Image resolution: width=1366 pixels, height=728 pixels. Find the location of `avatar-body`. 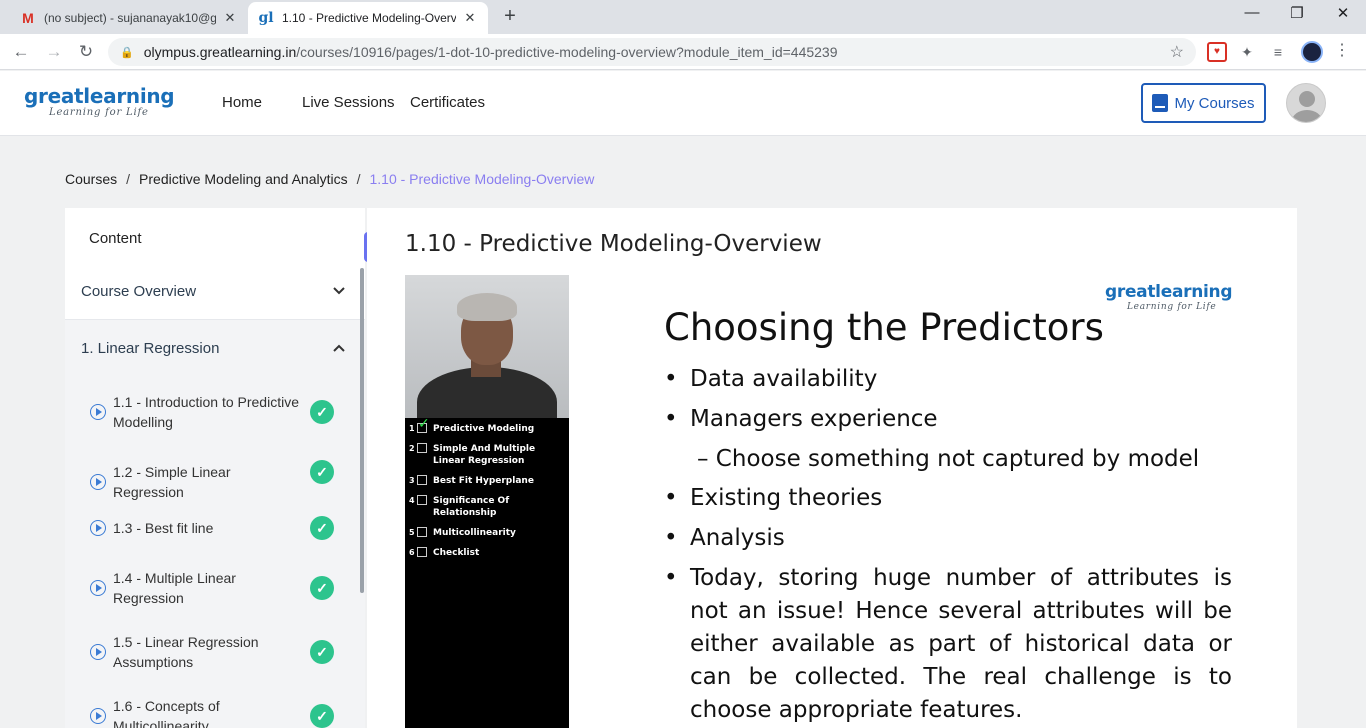

avatar-body is located at coordinates (1307, 116).